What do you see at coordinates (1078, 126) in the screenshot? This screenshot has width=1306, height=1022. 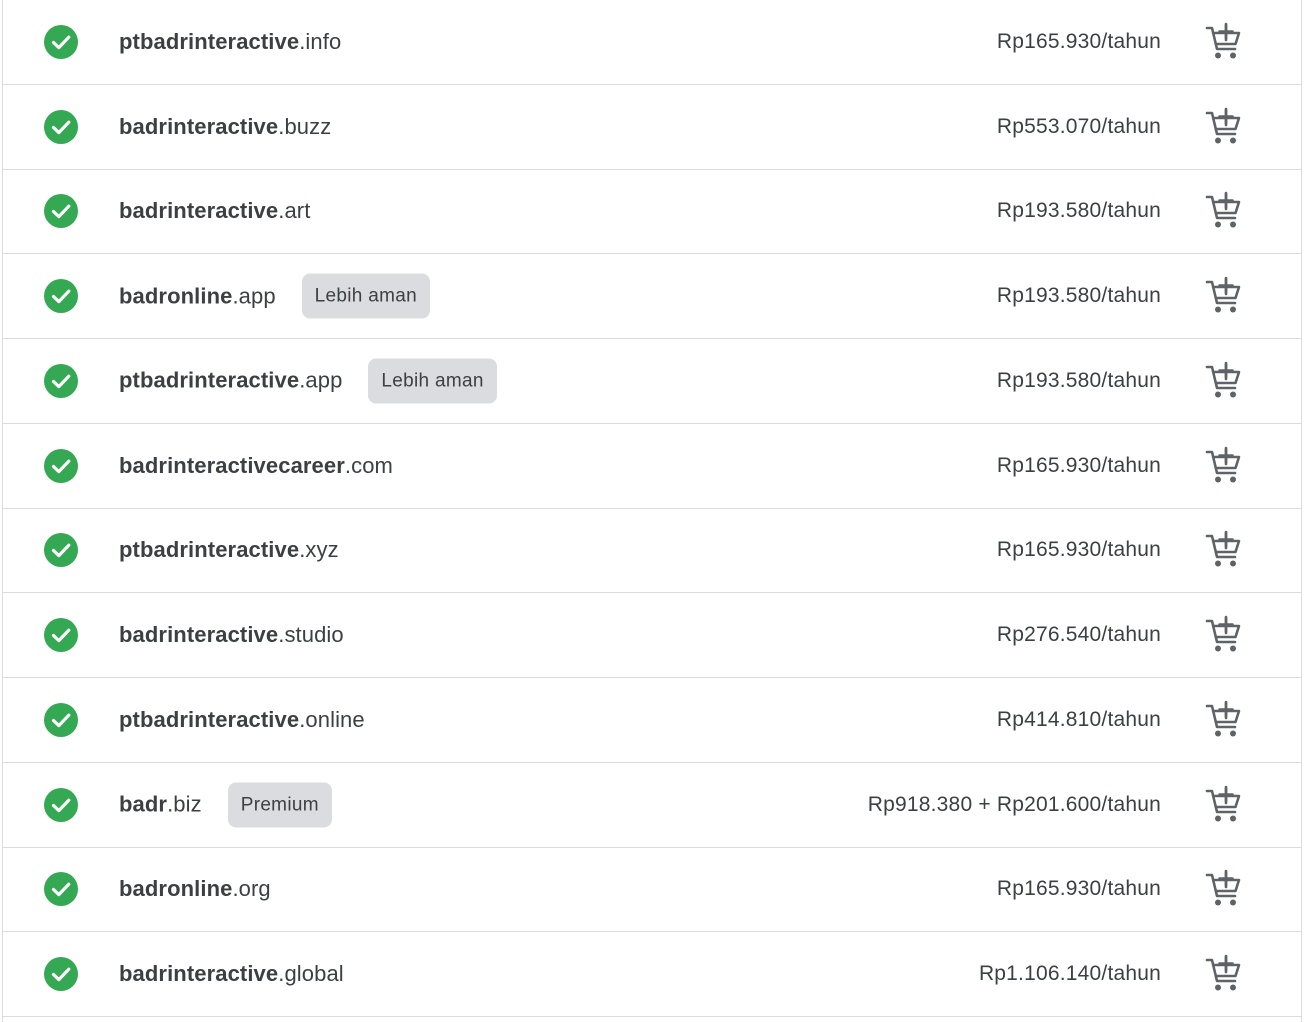 I see `domain-price: Rp553.070/tahun` at bounding box center [1078, 126].